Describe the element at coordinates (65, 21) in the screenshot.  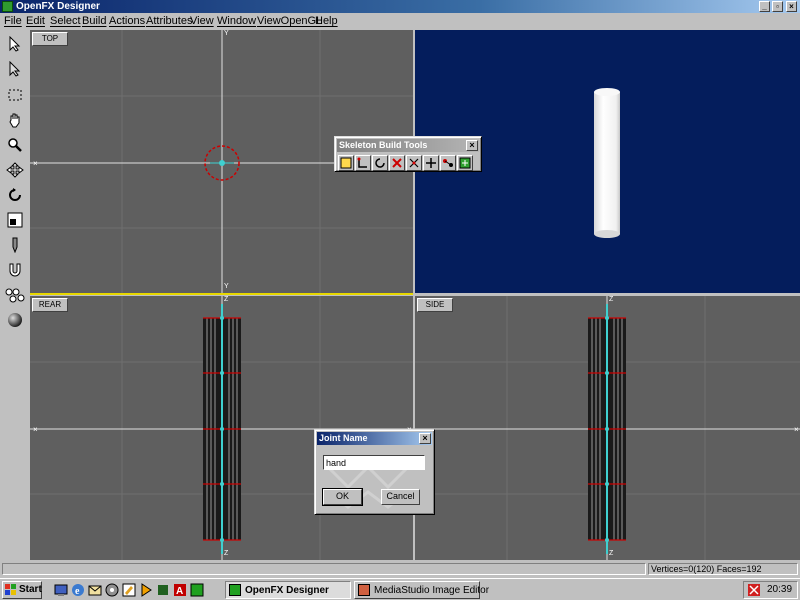
I see `menu-select: Select` at that location.